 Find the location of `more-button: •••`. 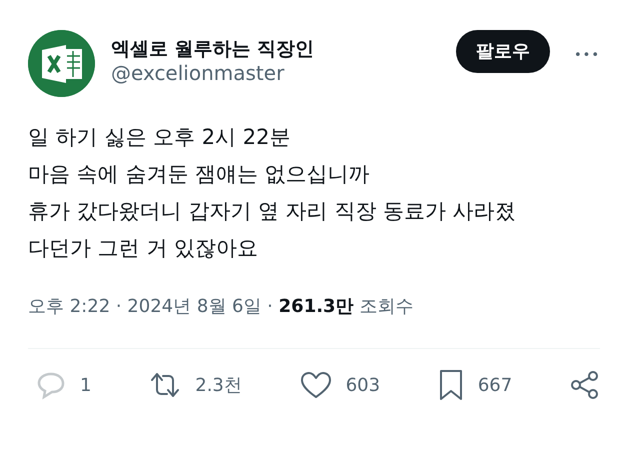

more-button: ••• is located at coordinates (587, 56).